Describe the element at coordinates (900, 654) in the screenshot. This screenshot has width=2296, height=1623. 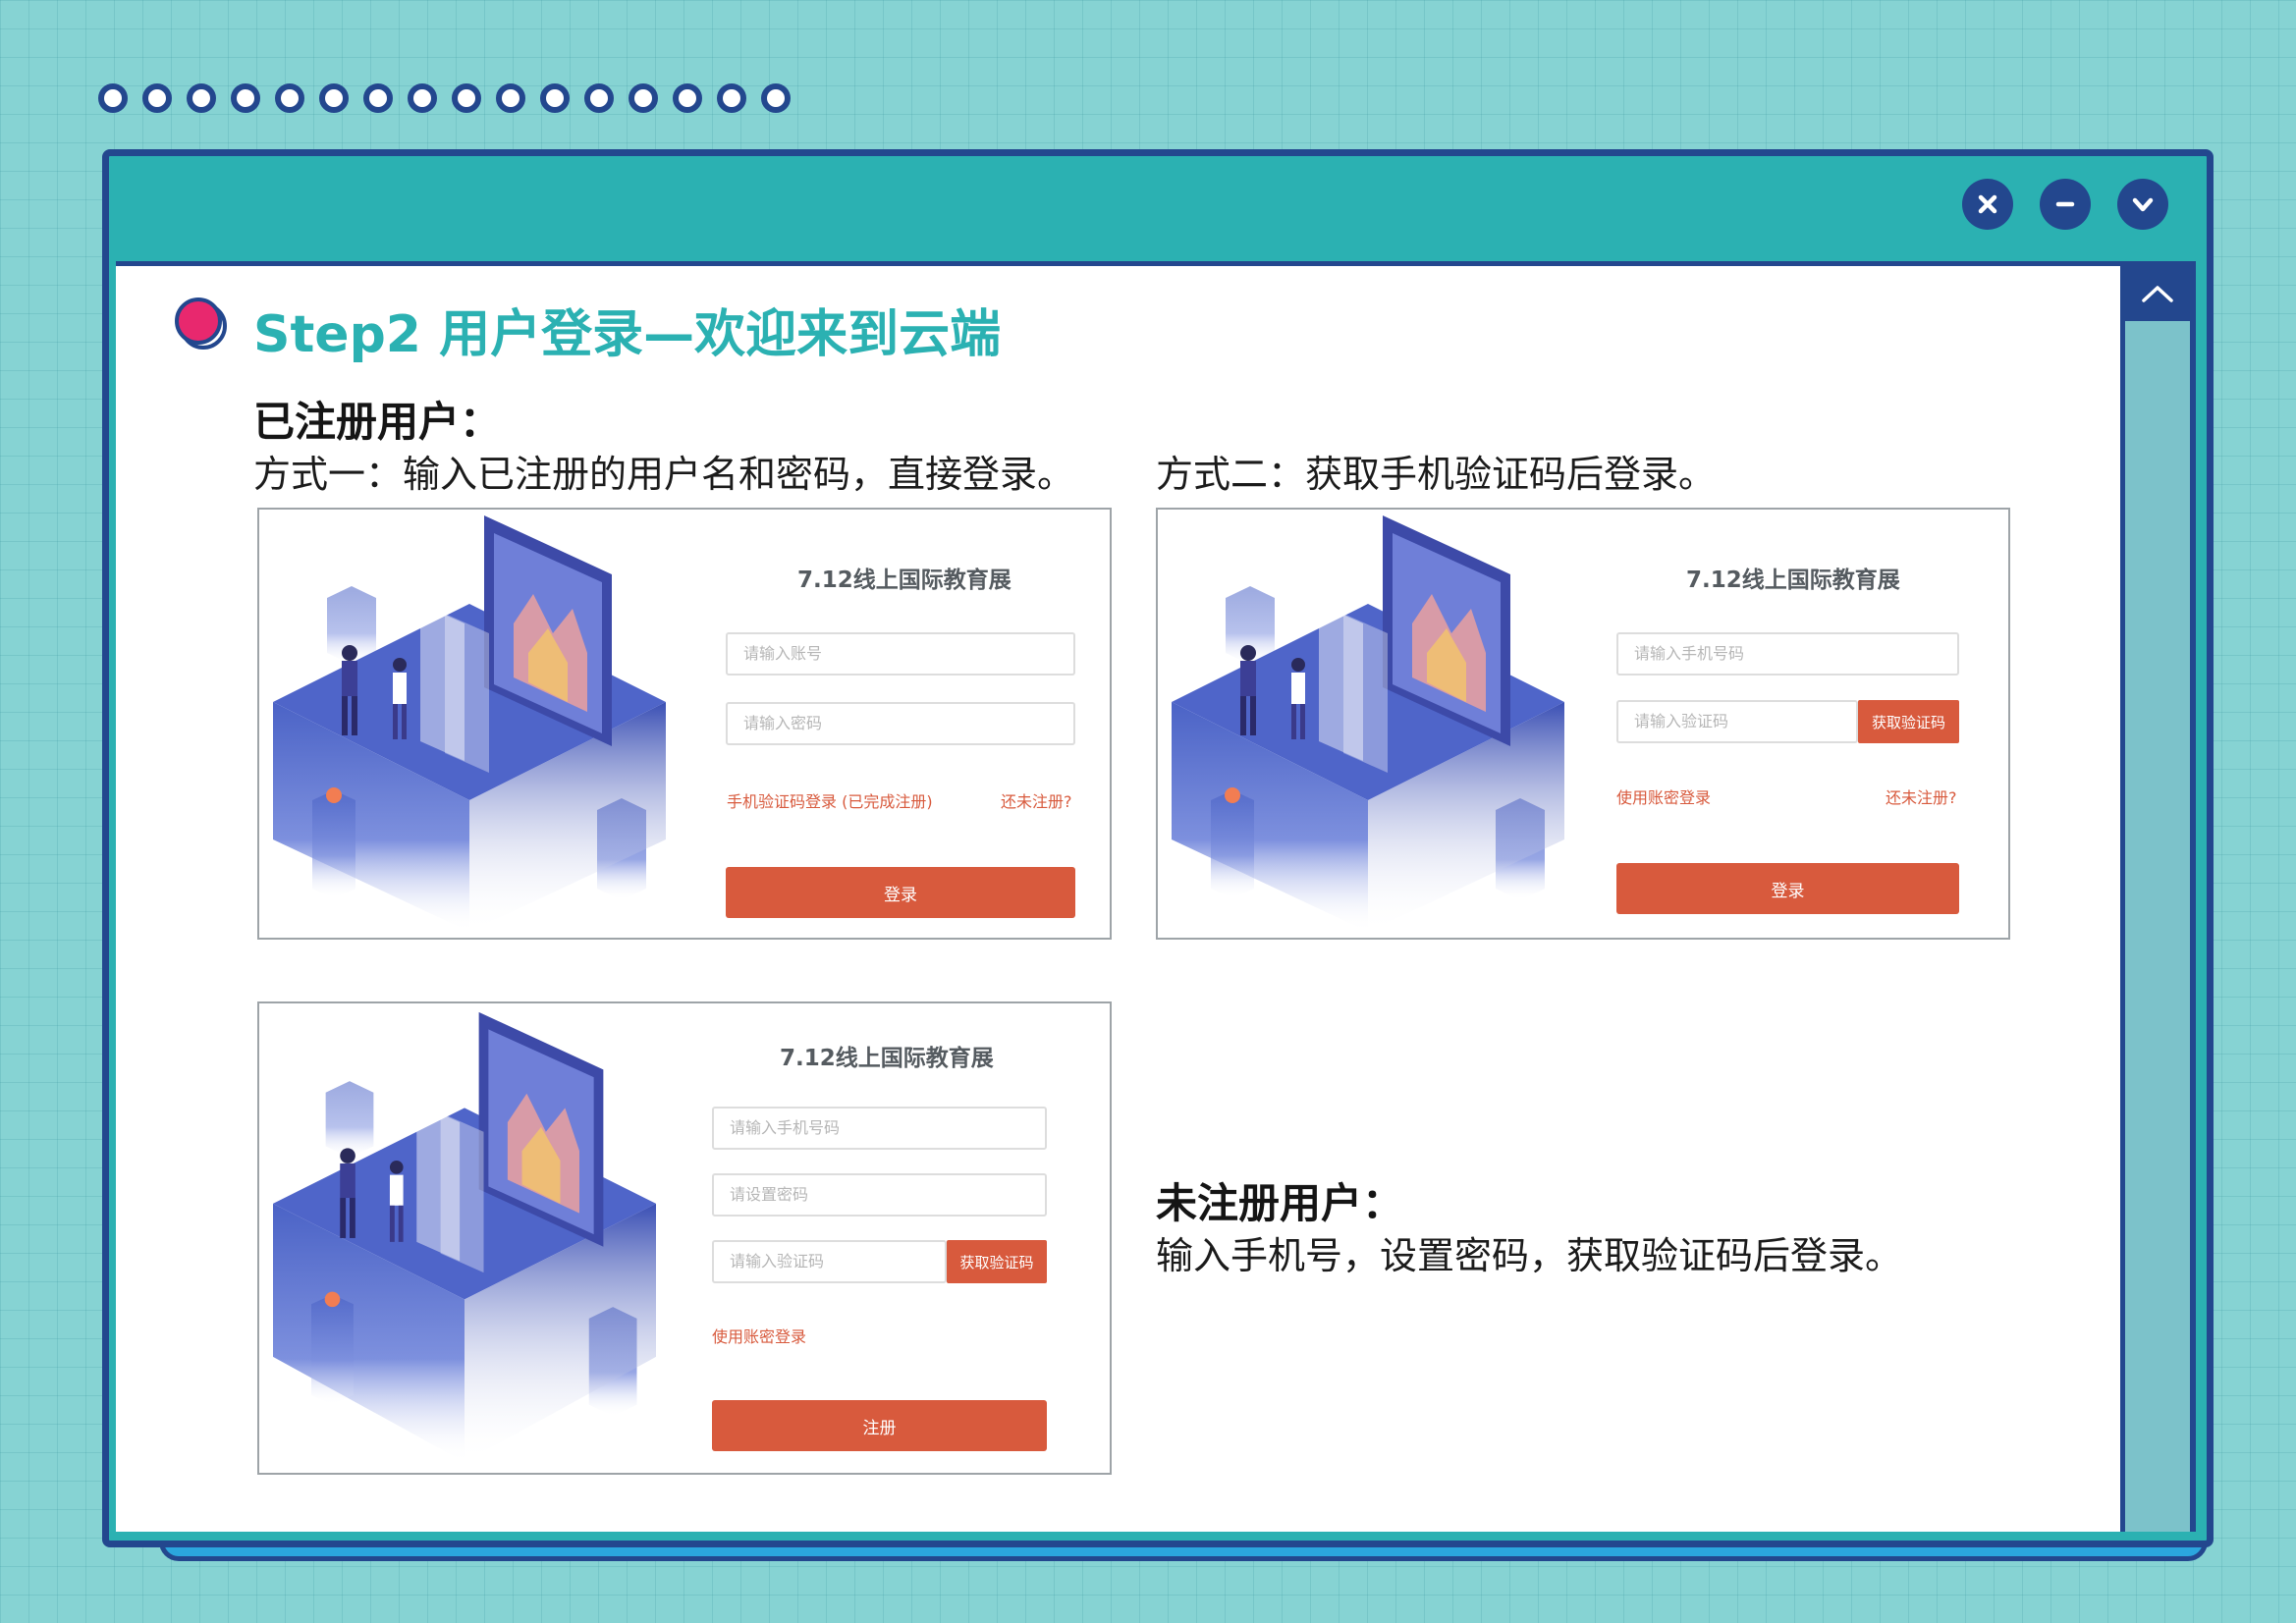
I see `account-input: 请输入账号` at that location.